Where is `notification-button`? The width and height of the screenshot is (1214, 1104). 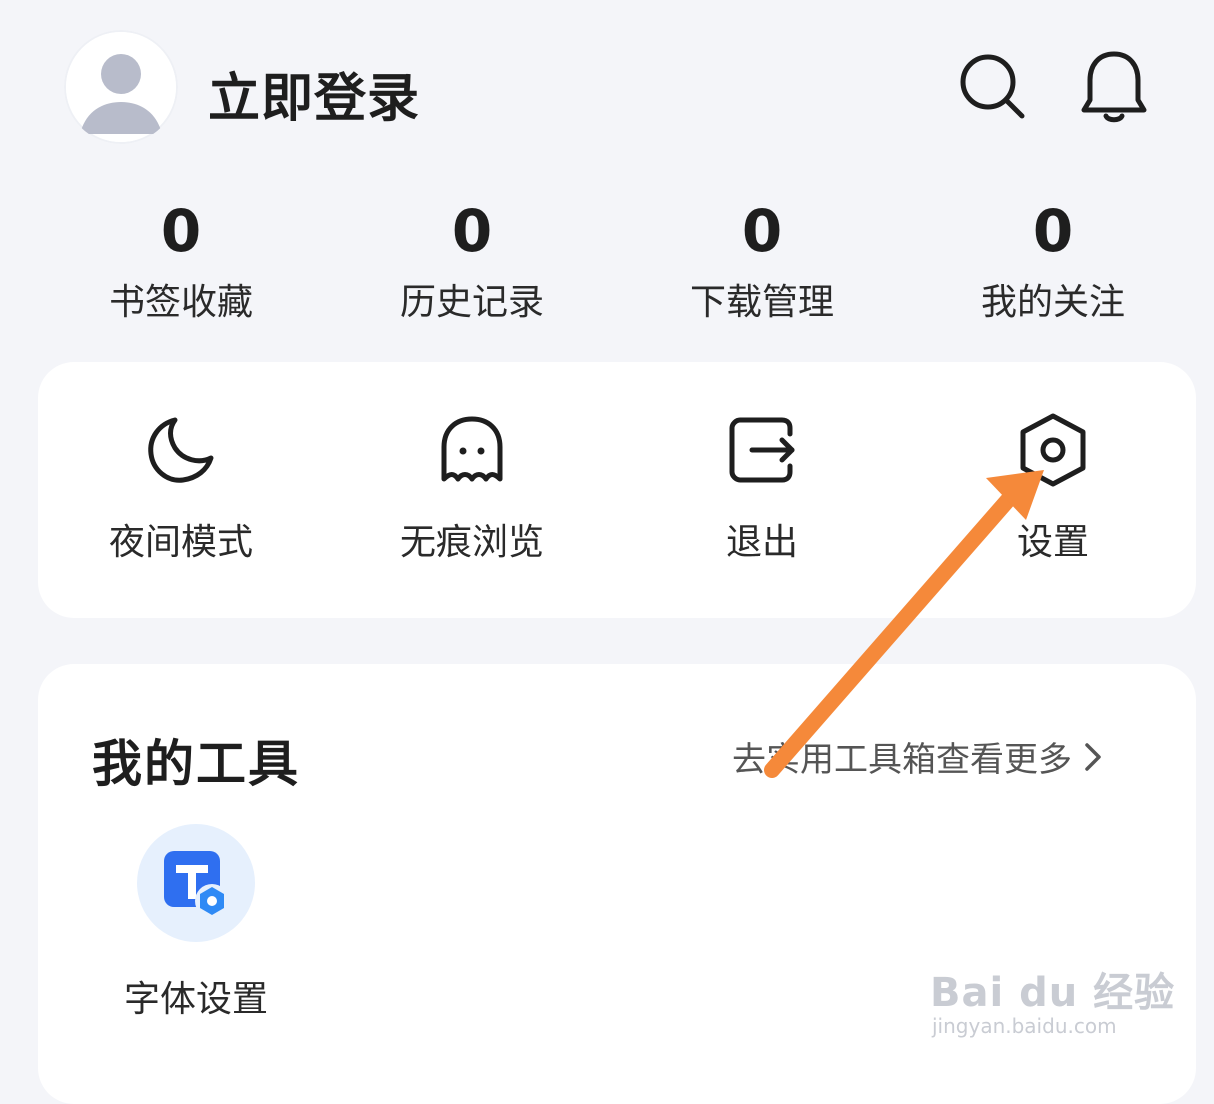
notification-button is located at coordinates (1114, 86).